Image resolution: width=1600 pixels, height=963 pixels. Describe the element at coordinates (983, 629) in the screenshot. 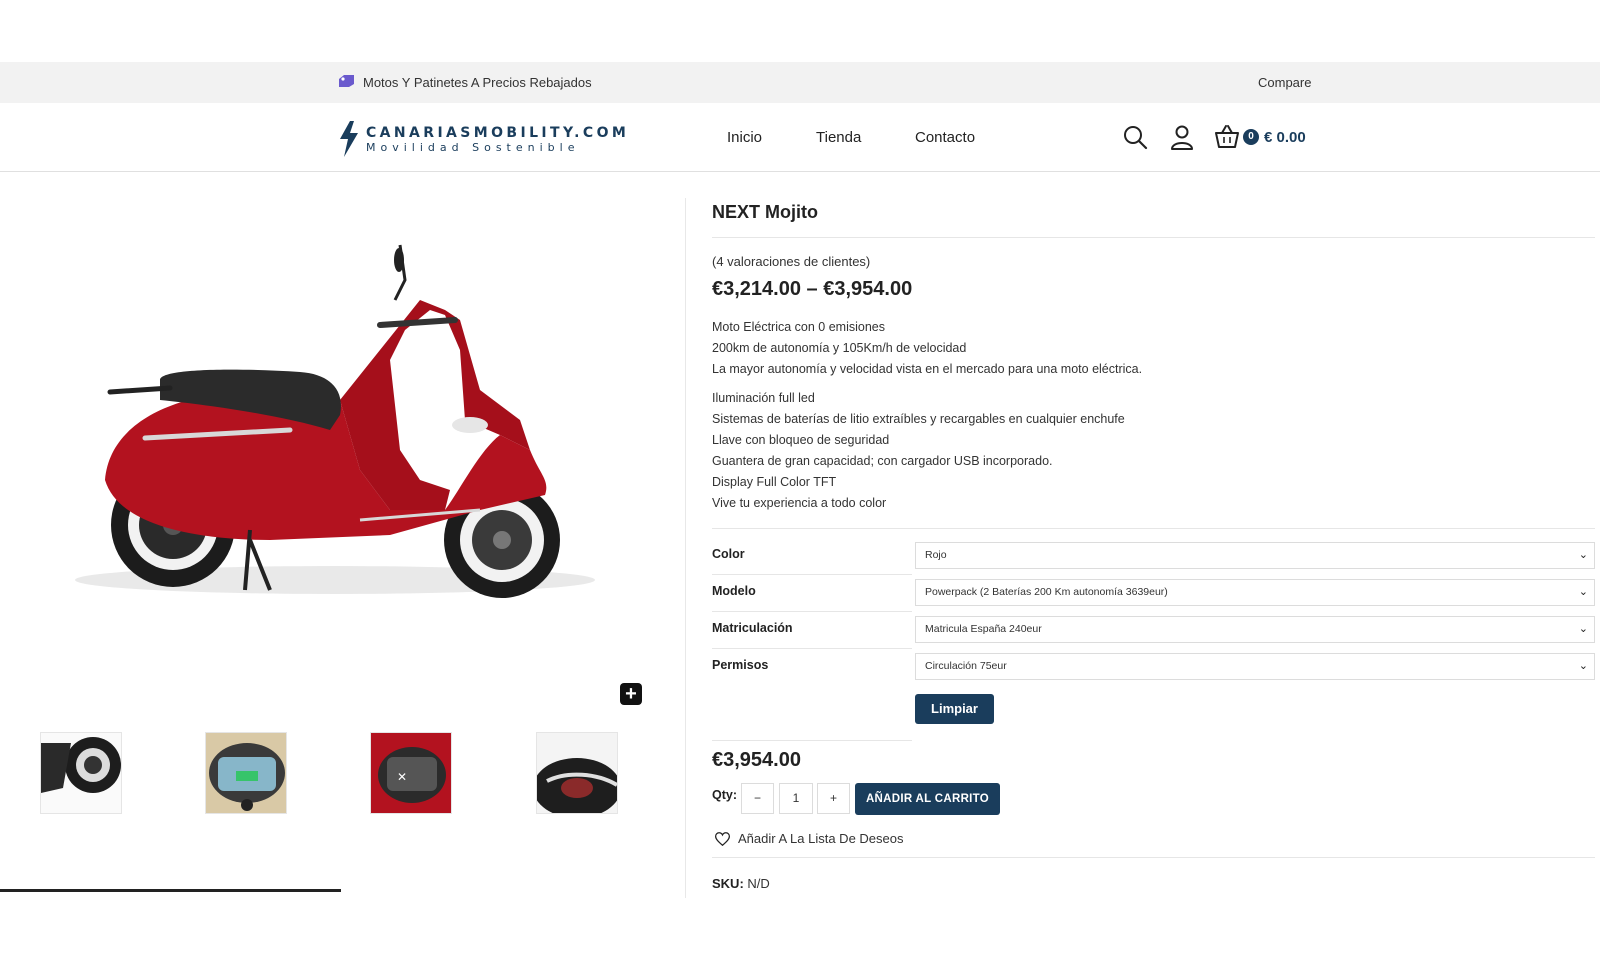

I see `matriculacion-select-value: Matricula España 240eur` at that location.